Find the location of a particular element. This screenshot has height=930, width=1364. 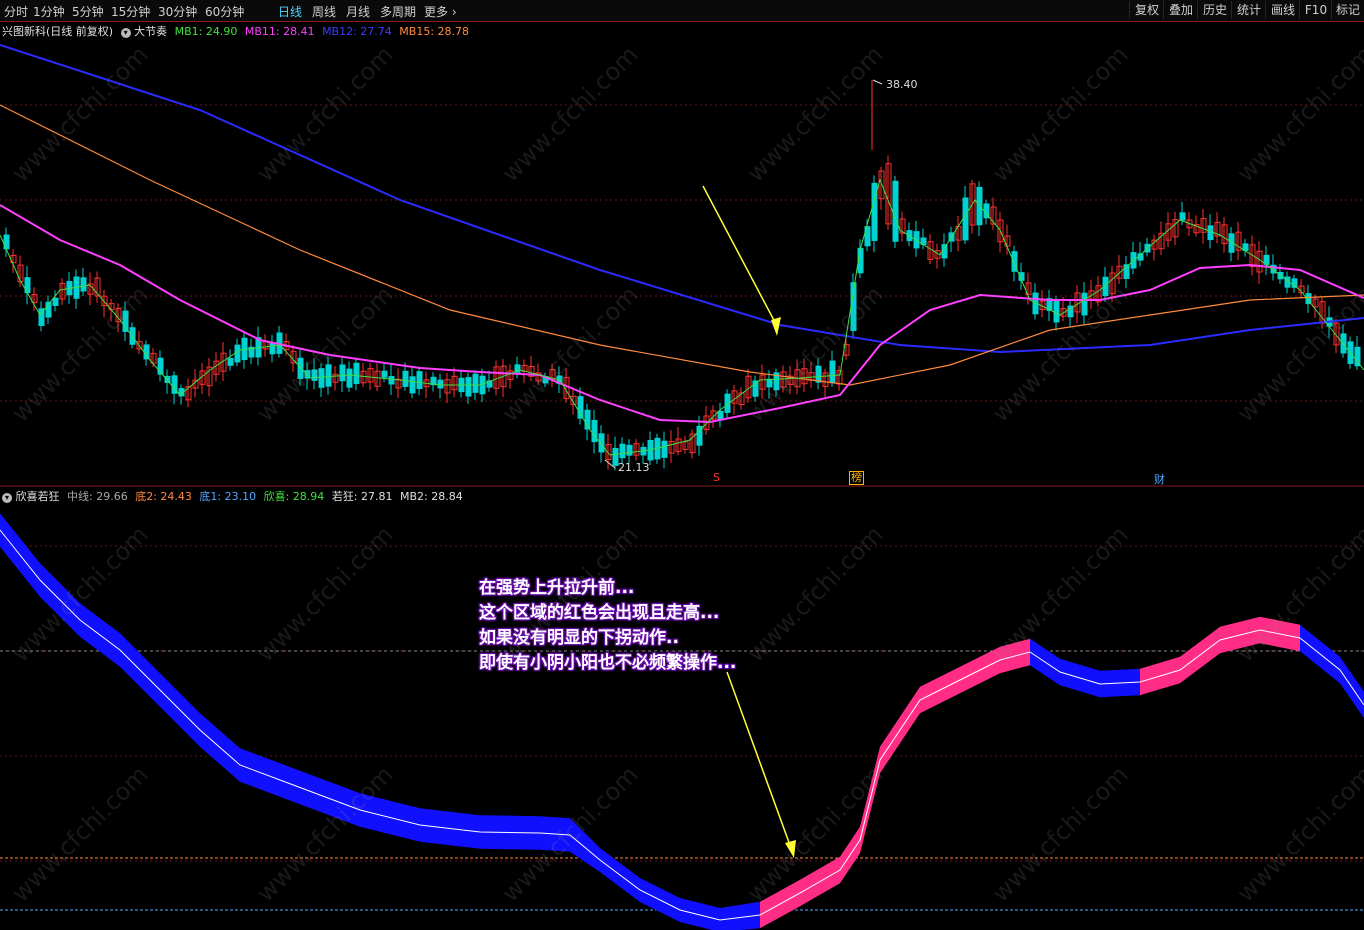

sub-indicator-name: 欣喜若狂 is located at coordinates (38, 496).